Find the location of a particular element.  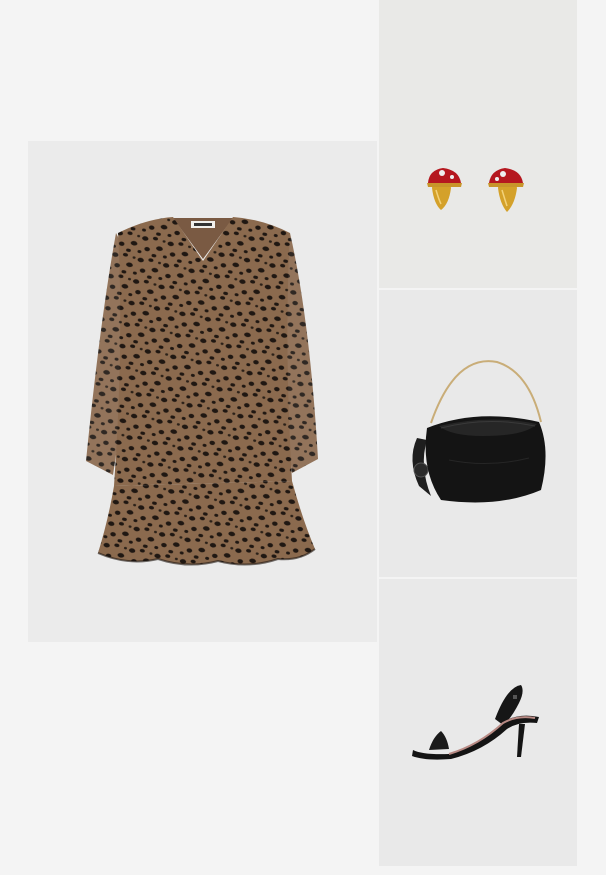

product-tile-earrings is located at coordinates (478, 144).